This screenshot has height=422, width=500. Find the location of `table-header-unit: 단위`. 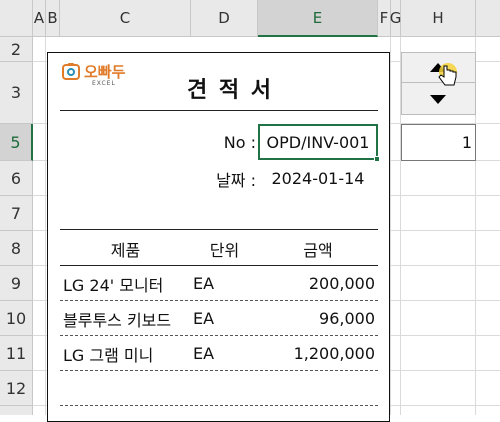

table-header-unit: 단위 is located at coordinates (224, 250).